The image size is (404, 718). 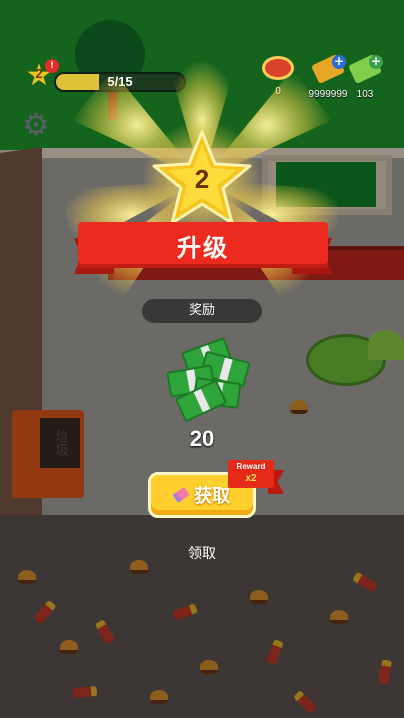 I want to click on eraser-icon, so click(x=181, y=495).